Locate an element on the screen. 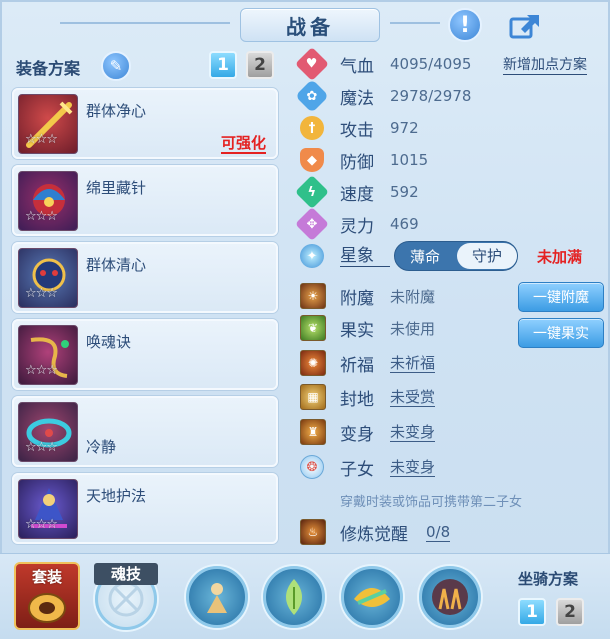  stat-value: 972 is located at coordinates (404, 128).